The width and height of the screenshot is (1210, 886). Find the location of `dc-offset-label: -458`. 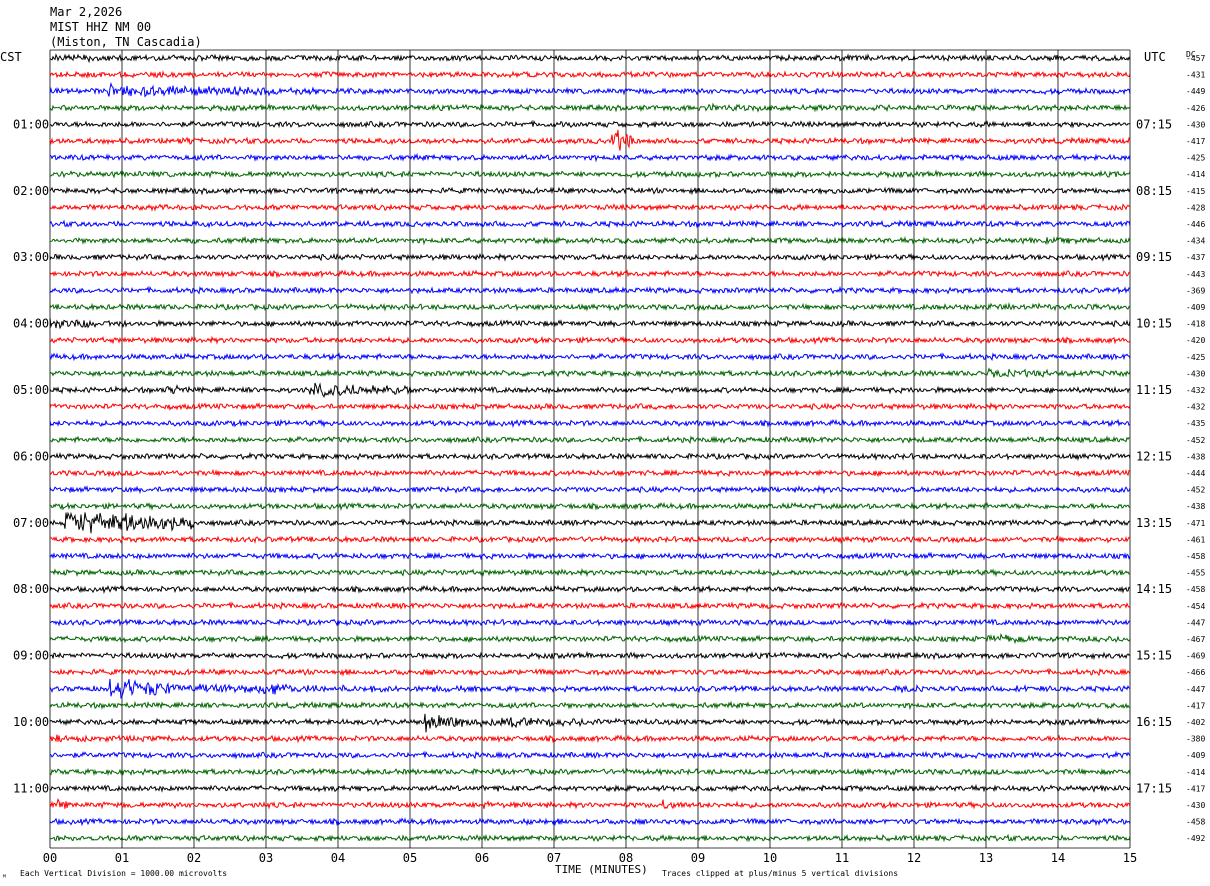

dc-offset-label: -458 is located at coordinates (1195, 822).